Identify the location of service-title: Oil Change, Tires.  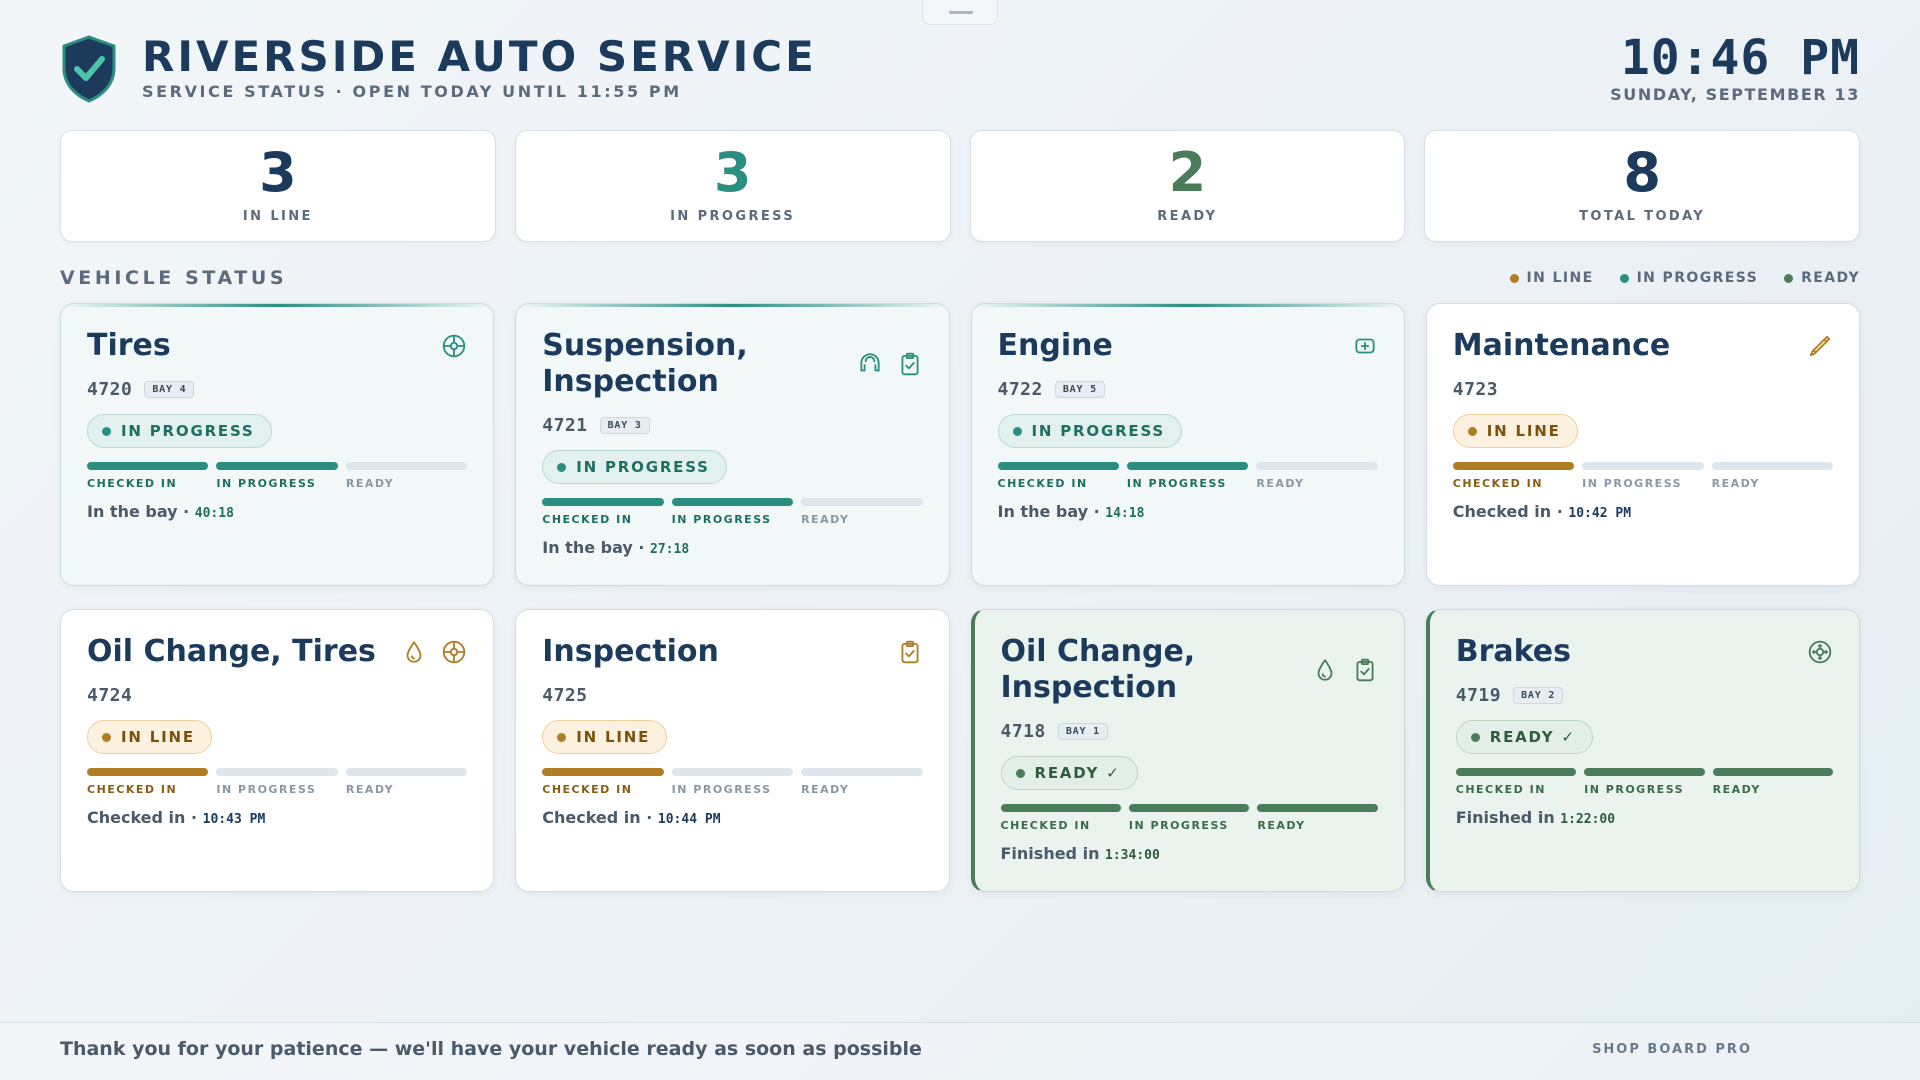
(231, 651).